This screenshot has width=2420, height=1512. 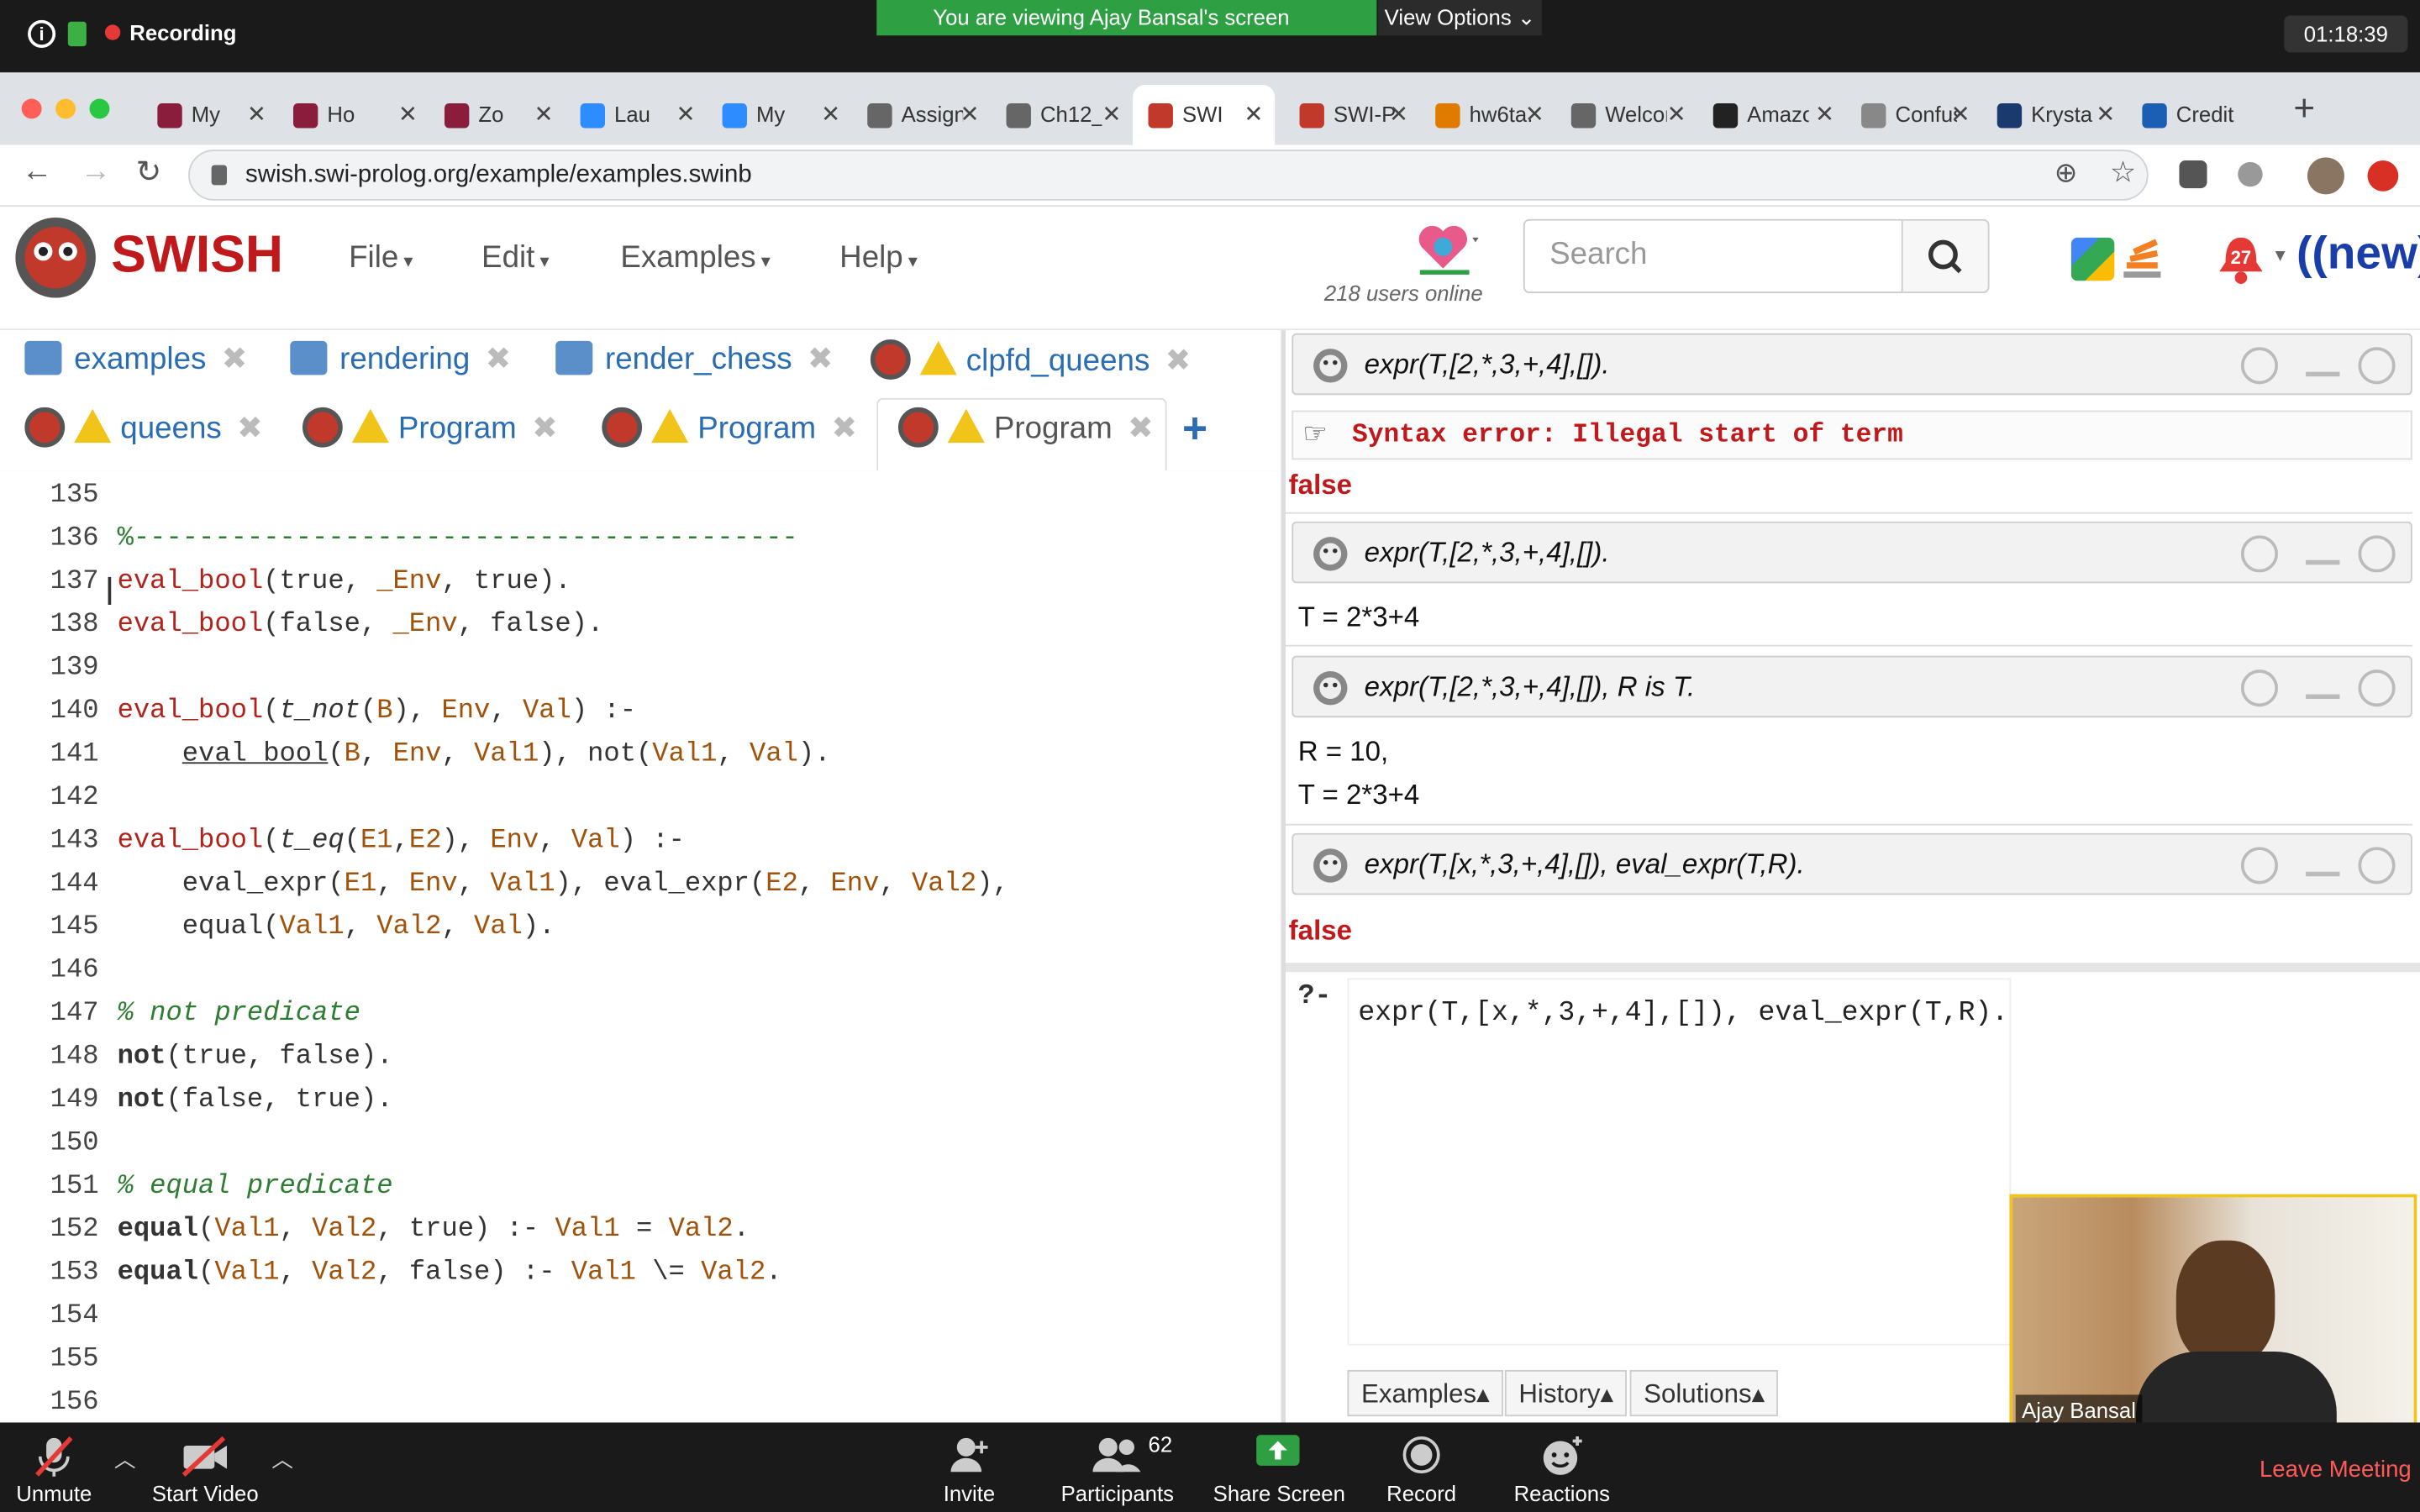 I want to click on star-icon: ☆, so click(x=2123, y=174).